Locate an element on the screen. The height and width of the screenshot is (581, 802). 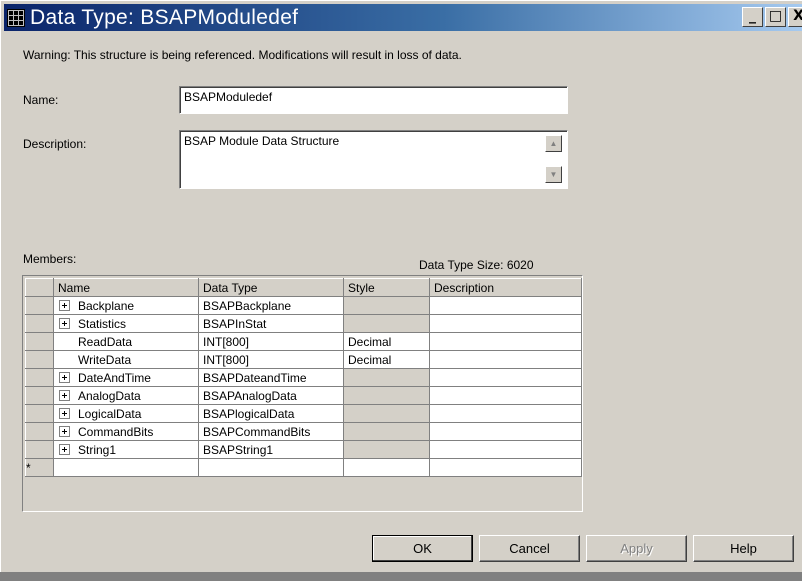
apply-button: Apply is located at coordinates (636, 548).